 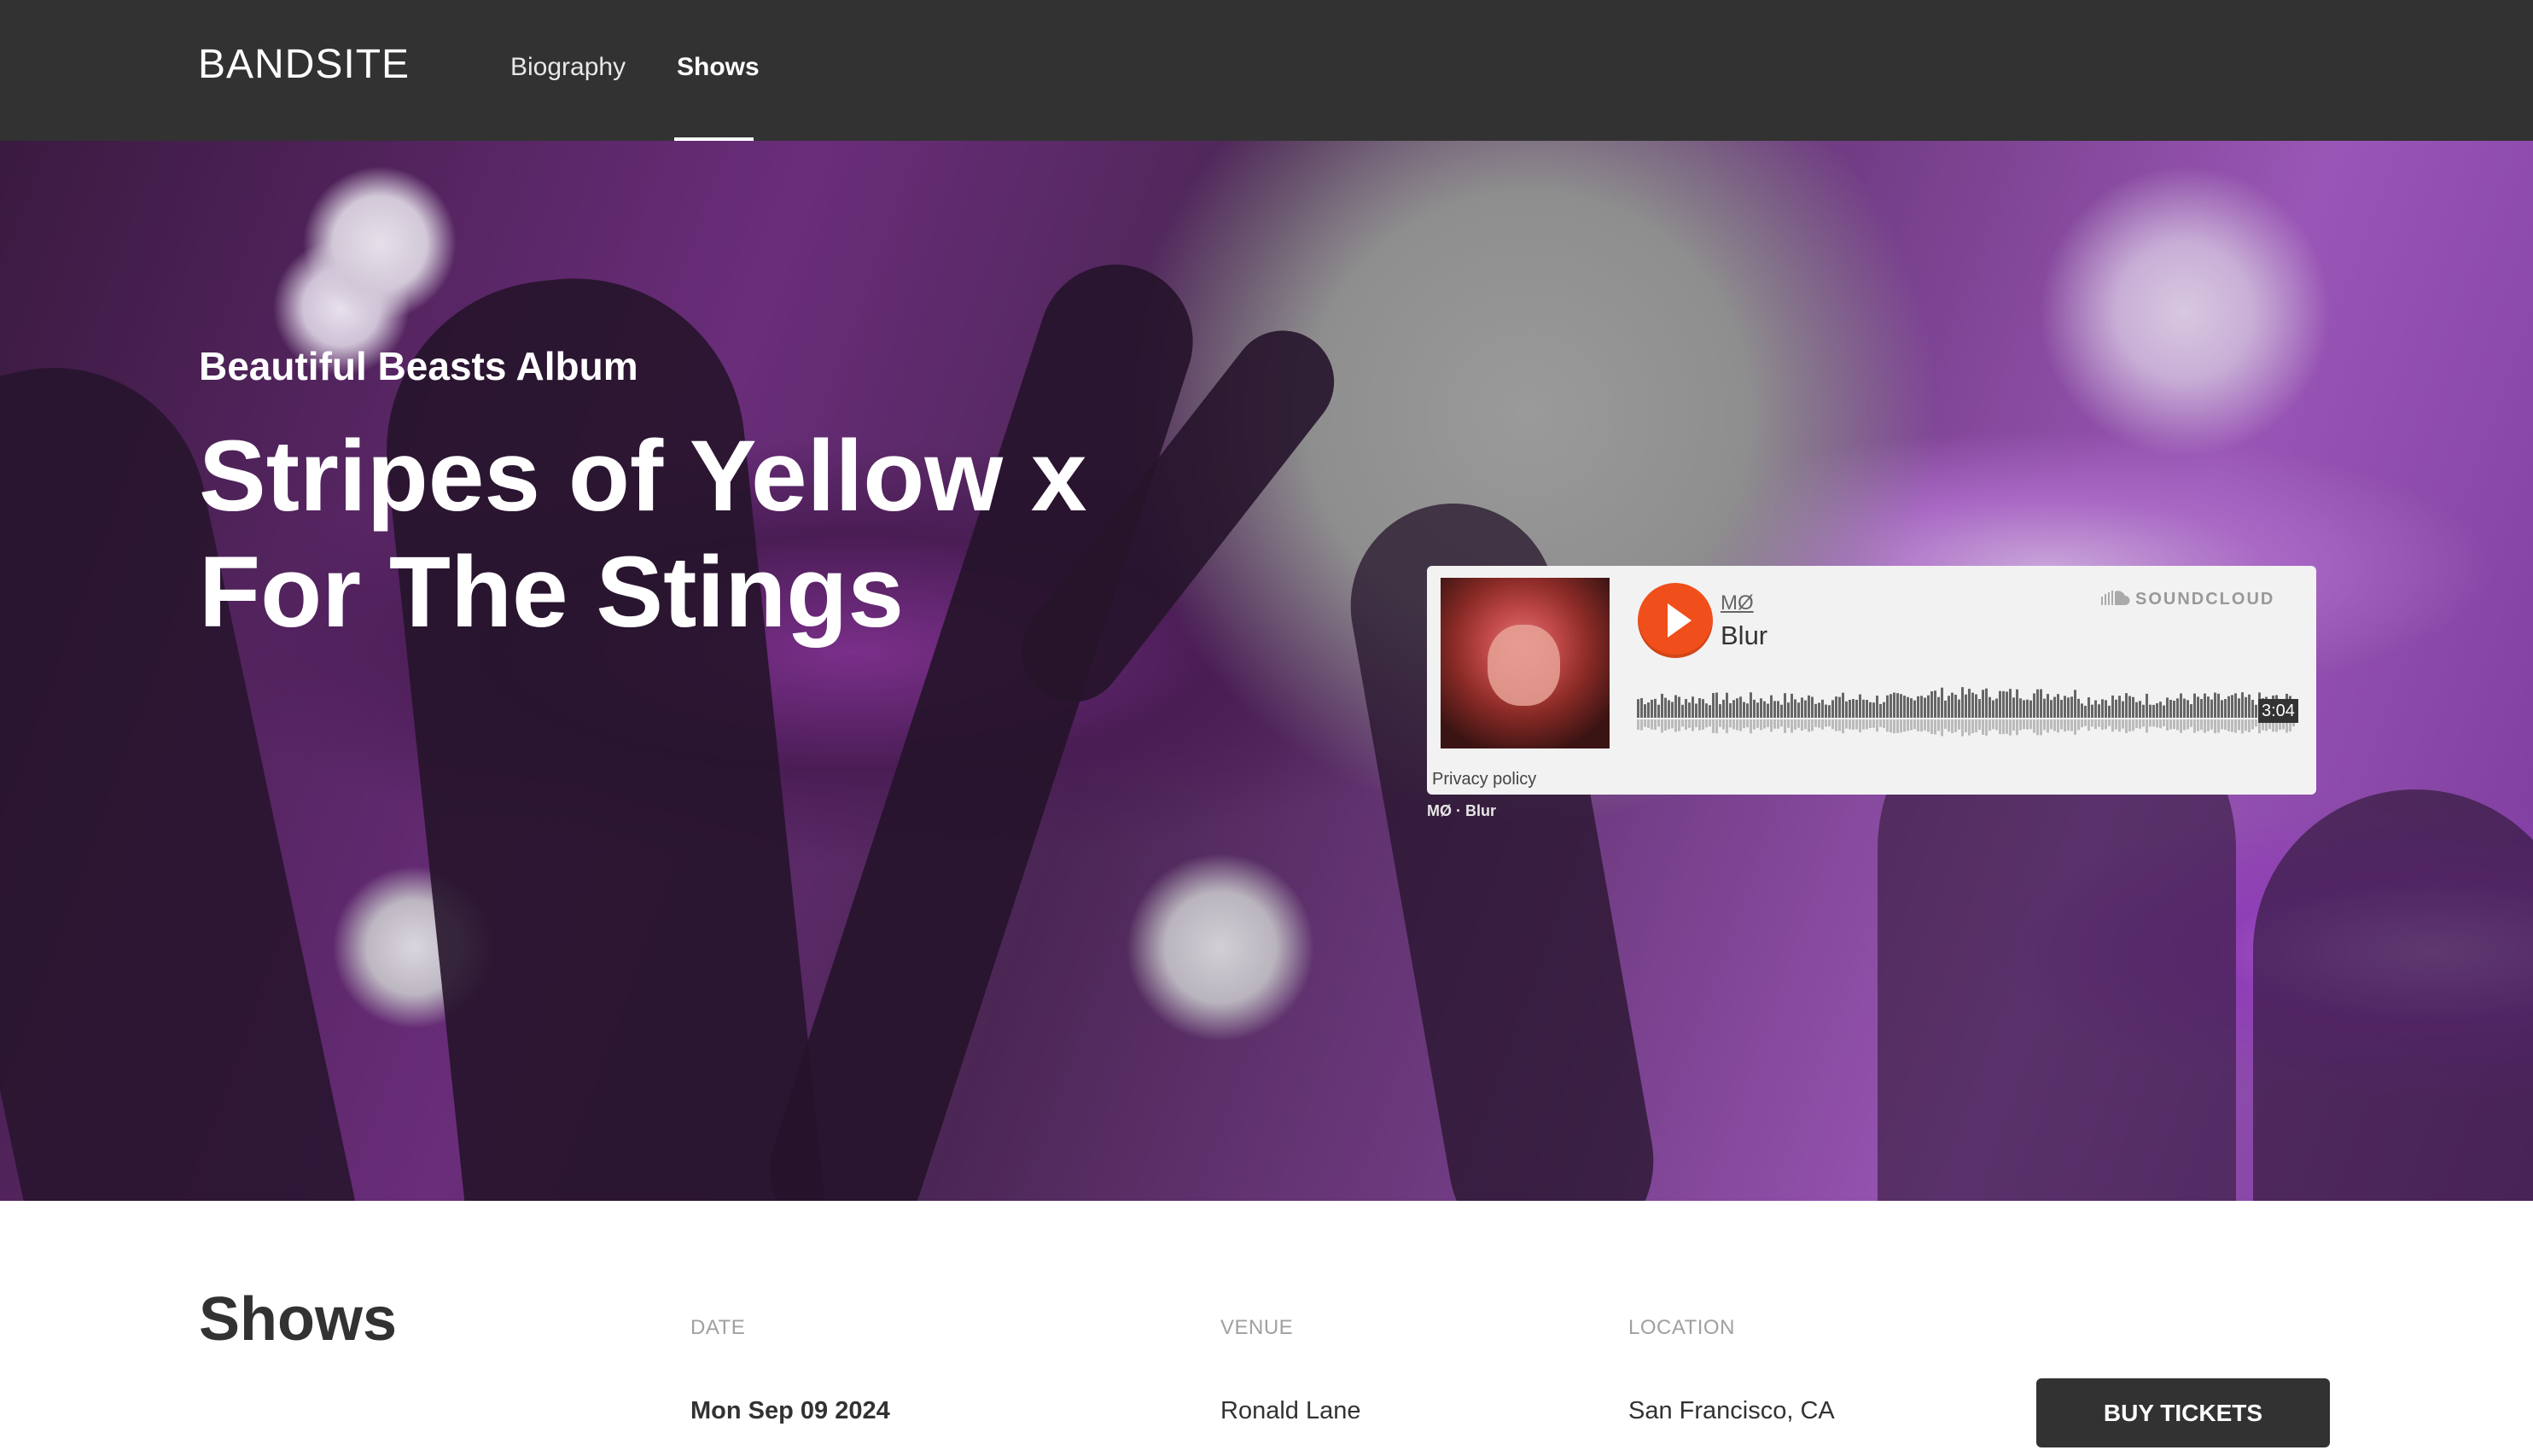 I want to click on nav-link-shows: Shows, so click(x=718, y=67).